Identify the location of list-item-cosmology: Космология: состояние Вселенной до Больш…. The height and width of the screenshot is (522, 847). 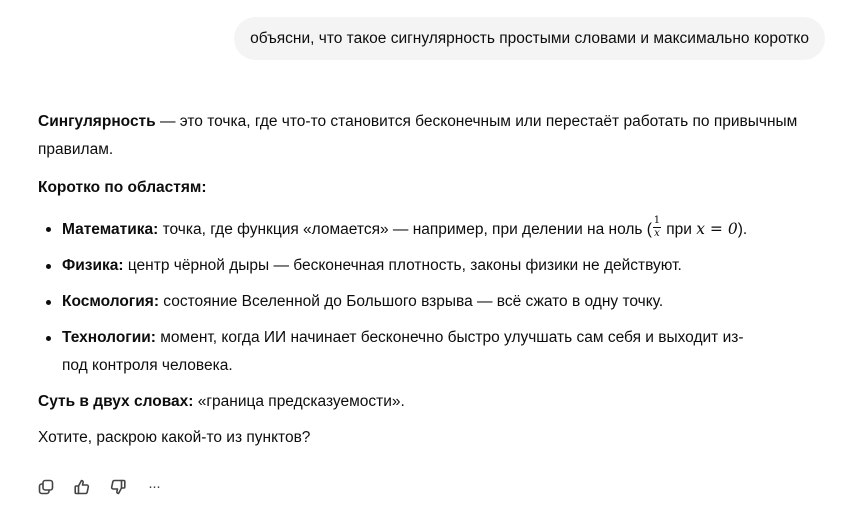
(418, 302).